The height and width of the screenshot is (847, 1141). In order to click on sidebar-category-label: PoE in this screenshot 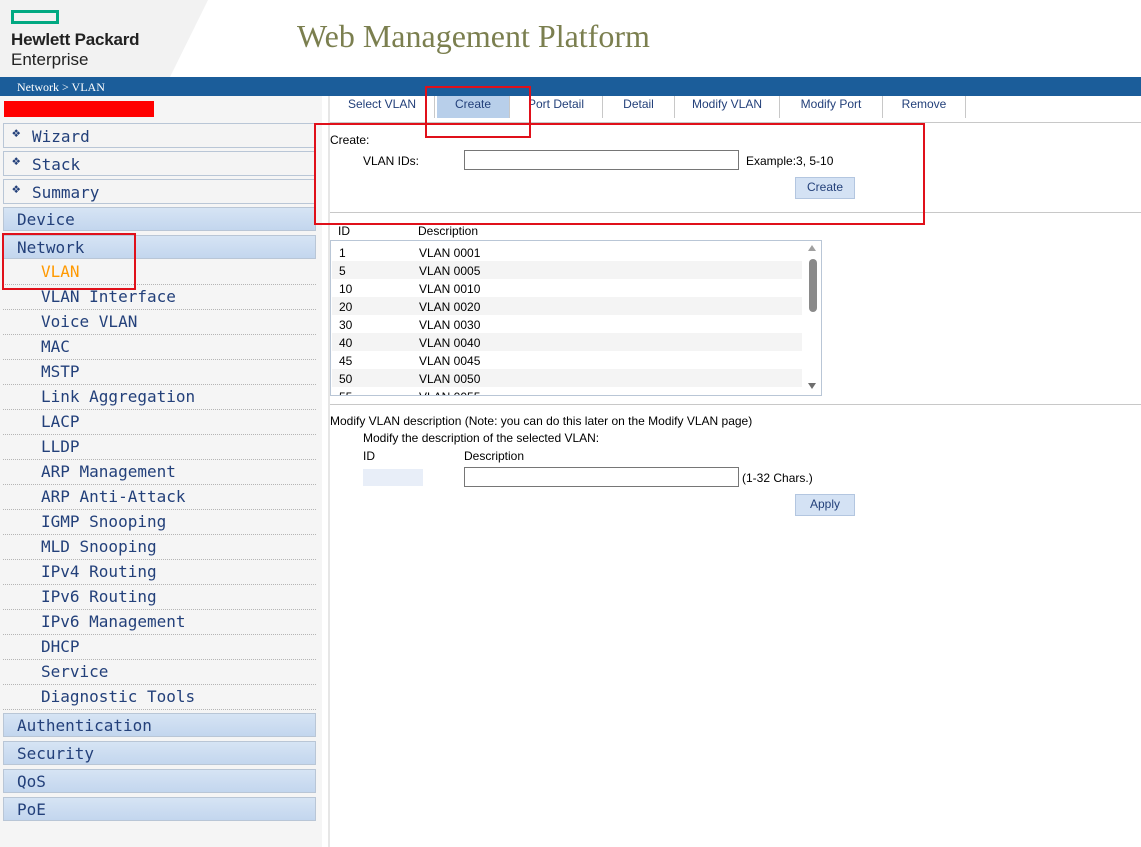, I will do `click(31, 809)`.